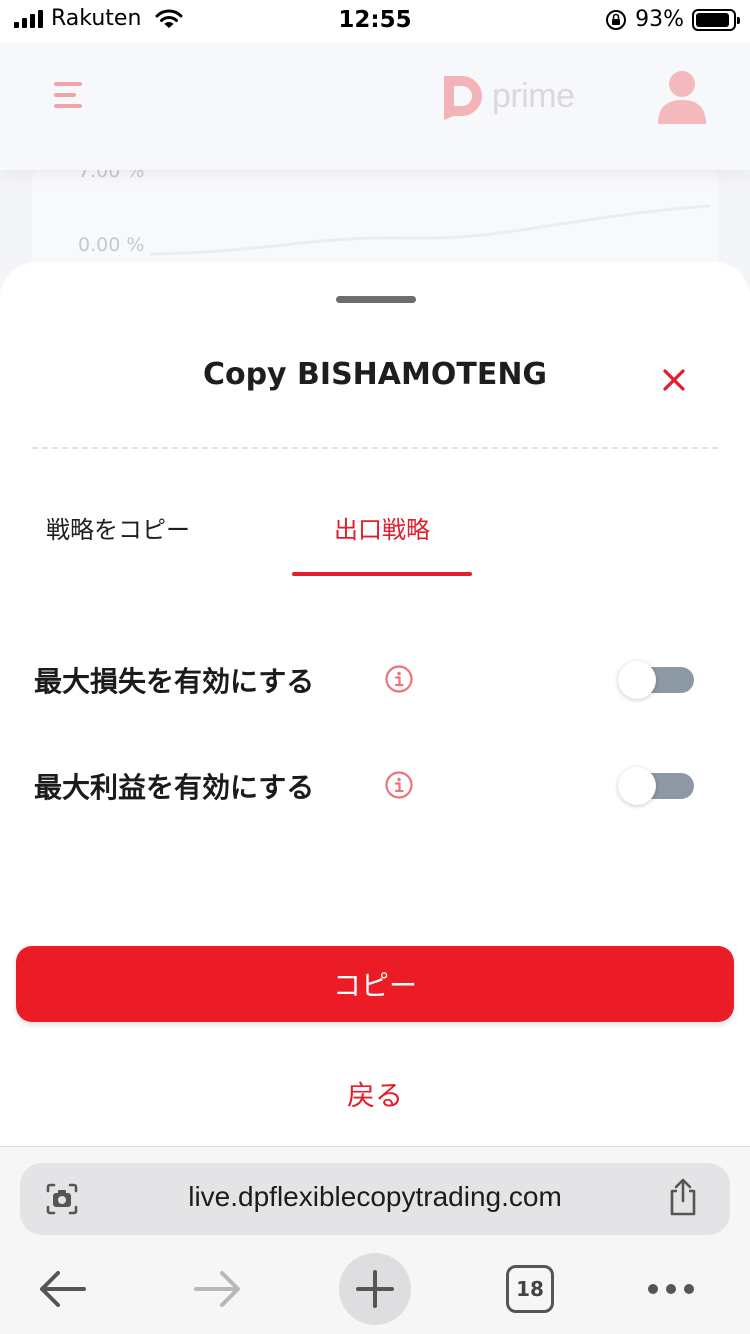  What do you see at coordinates (174, 787) in the screenshot?
I see `option-label: 最大利益を有効にする` at bounding box center [174, 787].